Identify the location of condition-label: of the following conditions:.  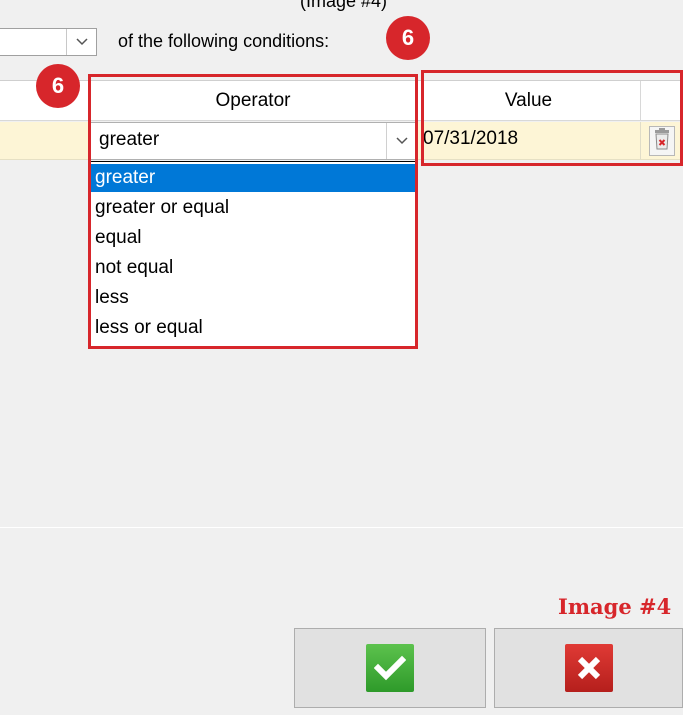
(224, 41).